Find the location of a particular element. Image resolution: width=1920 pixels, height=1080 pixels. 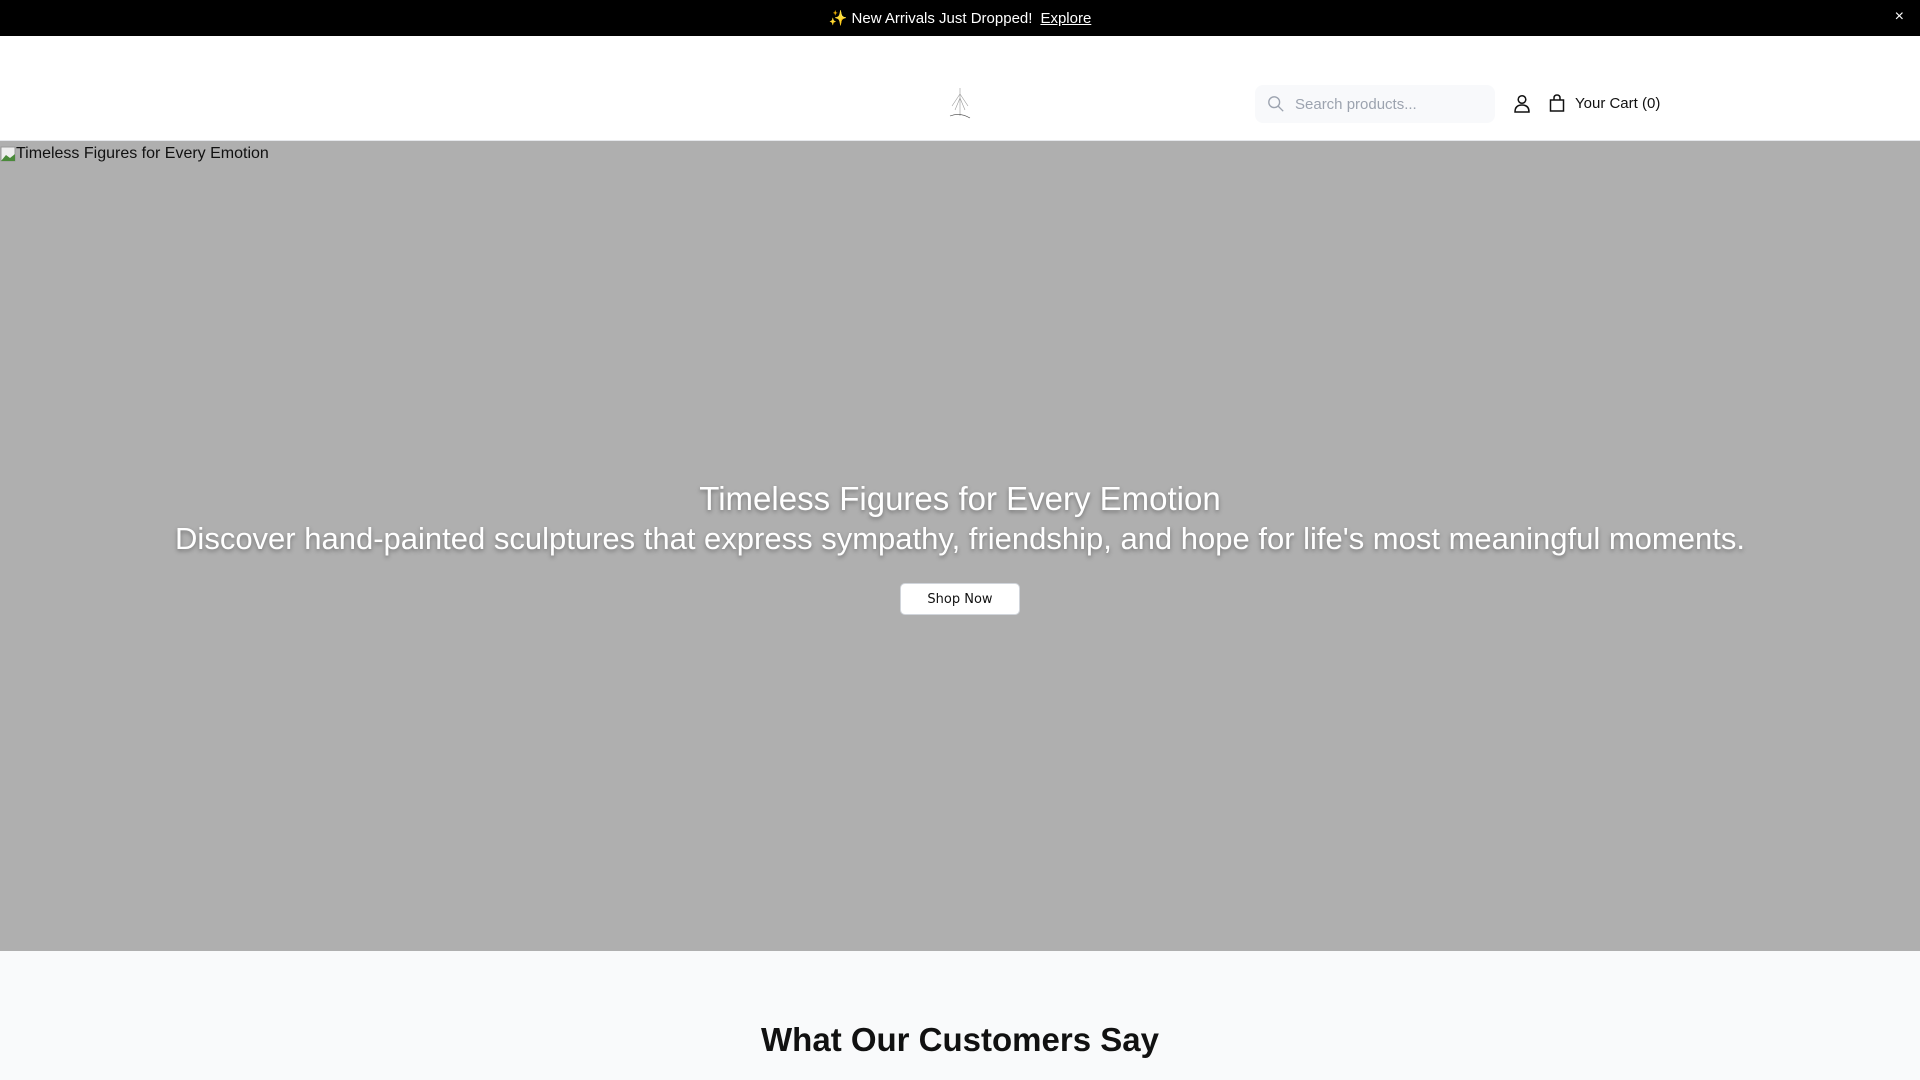

user-icon is located at coordinates (1522, 103).